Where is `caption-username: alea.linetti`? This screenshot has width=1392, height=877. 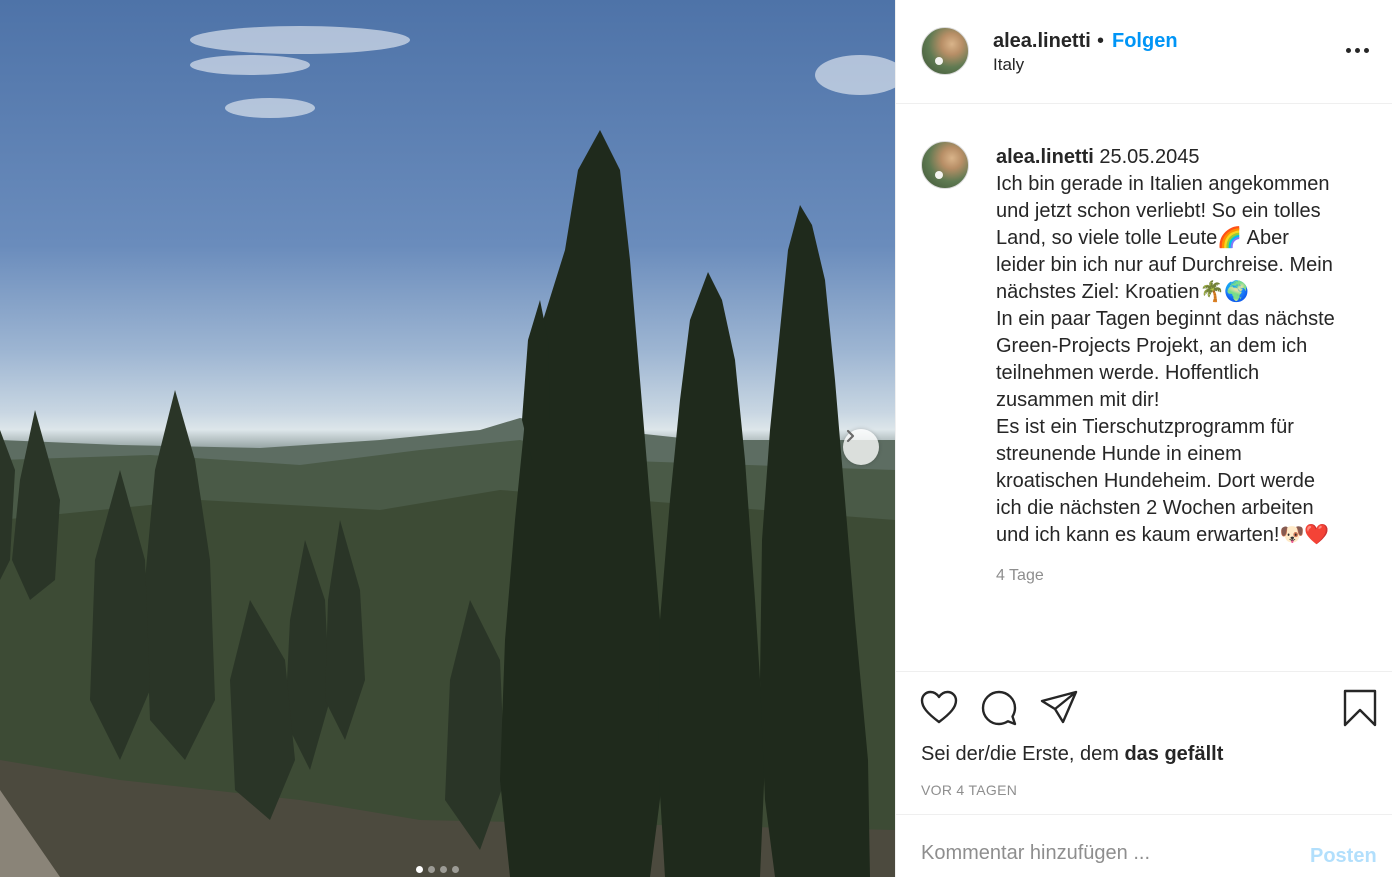 caption-username: alea.linetti is located at coordinates (1045, 157).